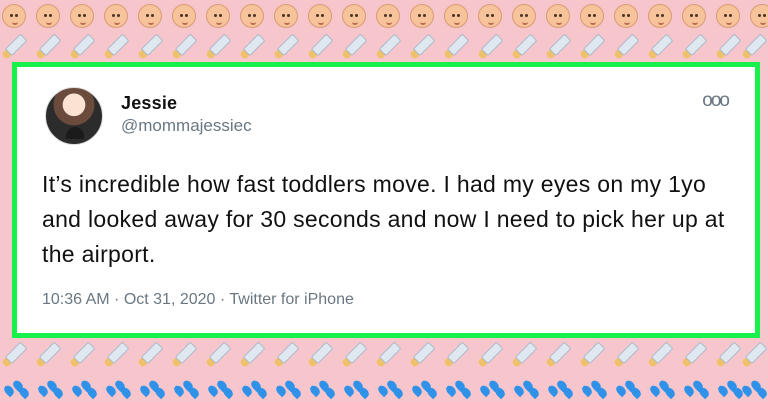  I want to click on more-options-icon: ooo, so click(716, 101).